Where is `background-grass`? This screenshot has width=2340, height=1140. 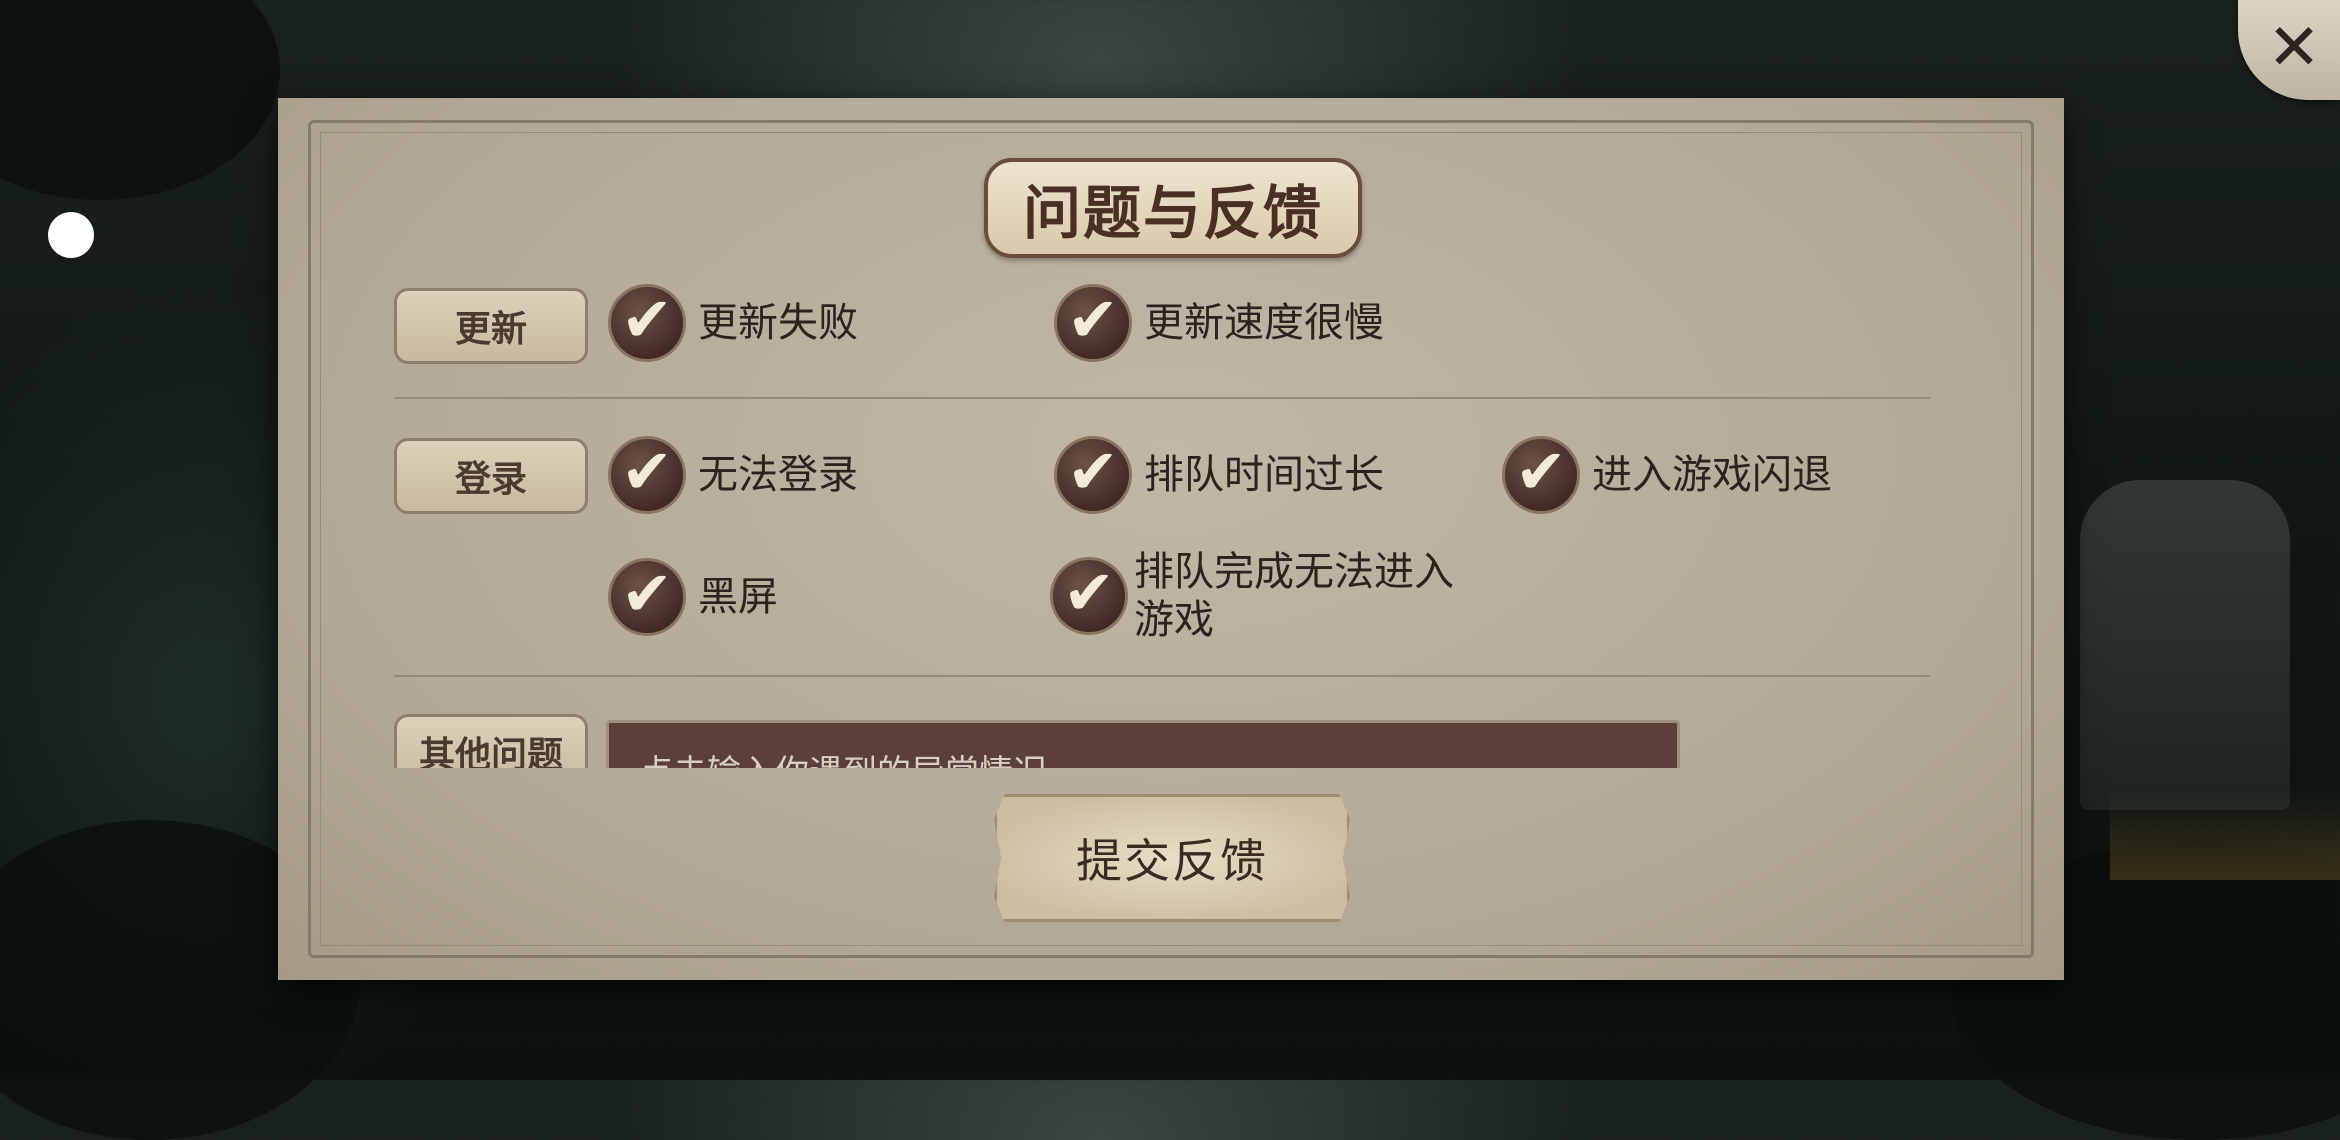
background-grass is located at coordinates (2225, 835).